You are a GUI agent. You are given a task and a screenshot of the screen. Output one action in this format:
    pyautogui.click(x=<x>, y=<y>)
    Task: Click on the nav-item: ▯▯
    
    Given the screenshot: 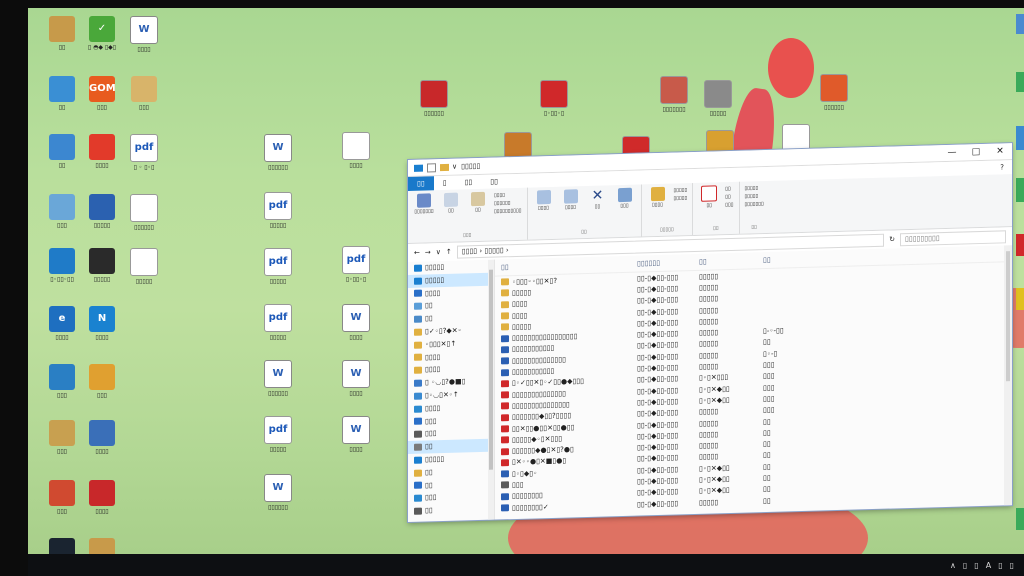 What is the action you would take?
    pyautogui.click(x=451, y=510)
    